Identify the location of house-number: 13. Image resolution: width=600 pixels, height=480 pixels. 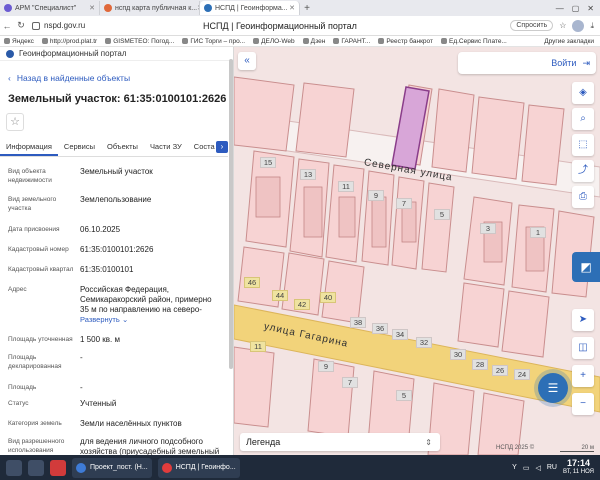
(308, 174).